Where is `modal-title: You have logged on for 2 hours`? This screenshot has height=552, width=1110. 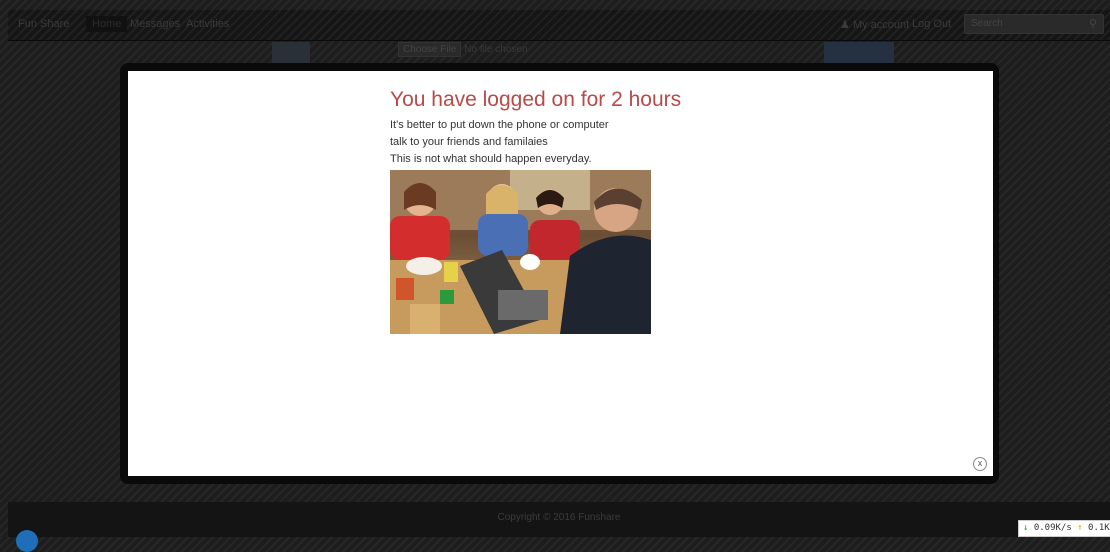 modal-title: You have logged on for 2 hours is located at coordinates (536, 99).